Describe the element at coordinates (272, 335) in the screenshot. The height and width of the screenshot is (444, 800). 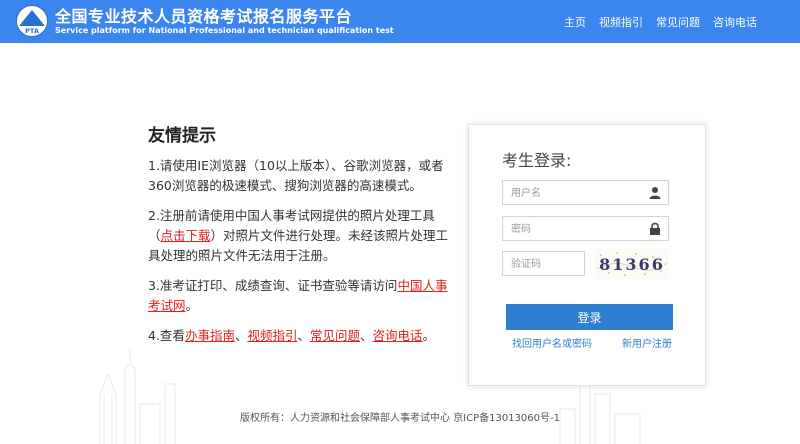
I see `video-guide-link: 视频指引` at that location.